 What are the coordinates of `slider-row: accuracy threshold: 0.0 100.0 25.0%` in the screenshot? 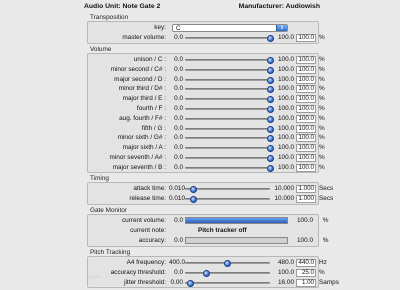 It's located at (206, 273).